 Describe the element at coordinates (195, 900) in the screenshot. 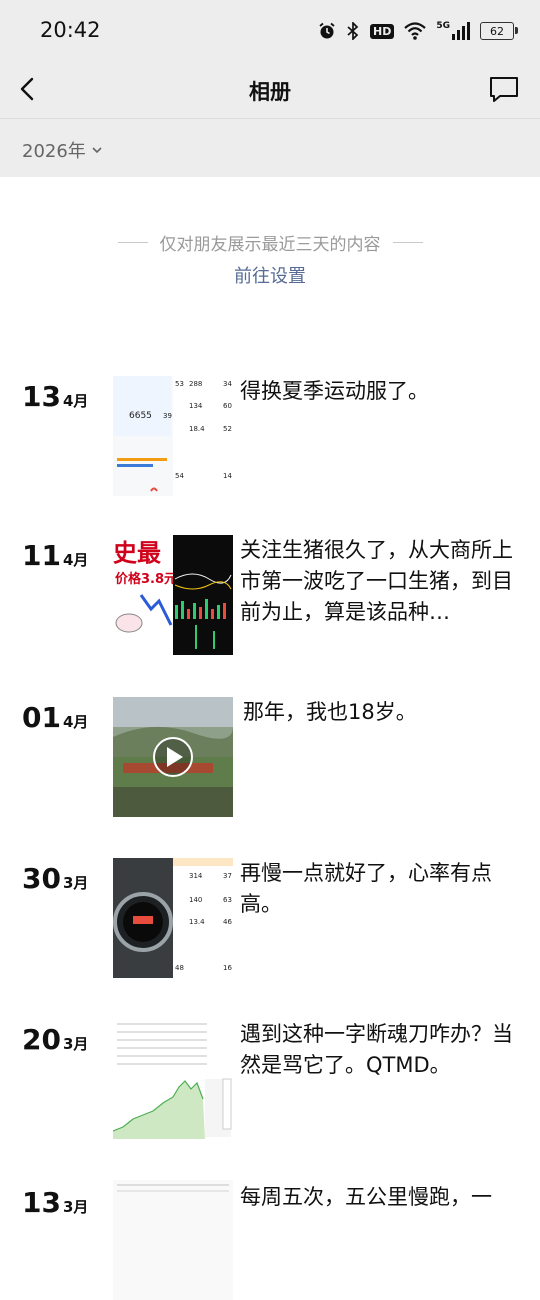

I see `stat-text: 140` at that location.